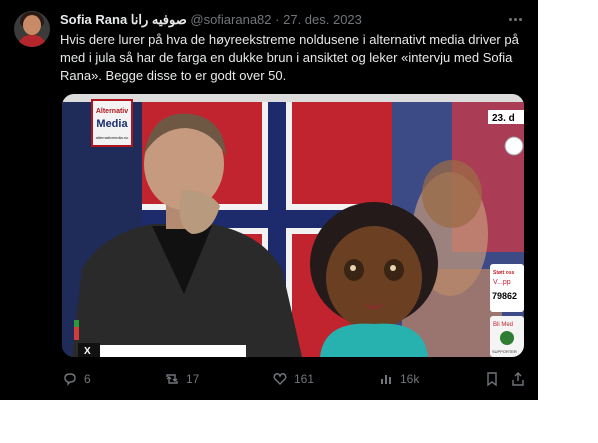 This screenshot has height=443, width=598. Describe the element at coordinates (112, 124) in the screenshot. I see `sign-line2: Media` at that location.